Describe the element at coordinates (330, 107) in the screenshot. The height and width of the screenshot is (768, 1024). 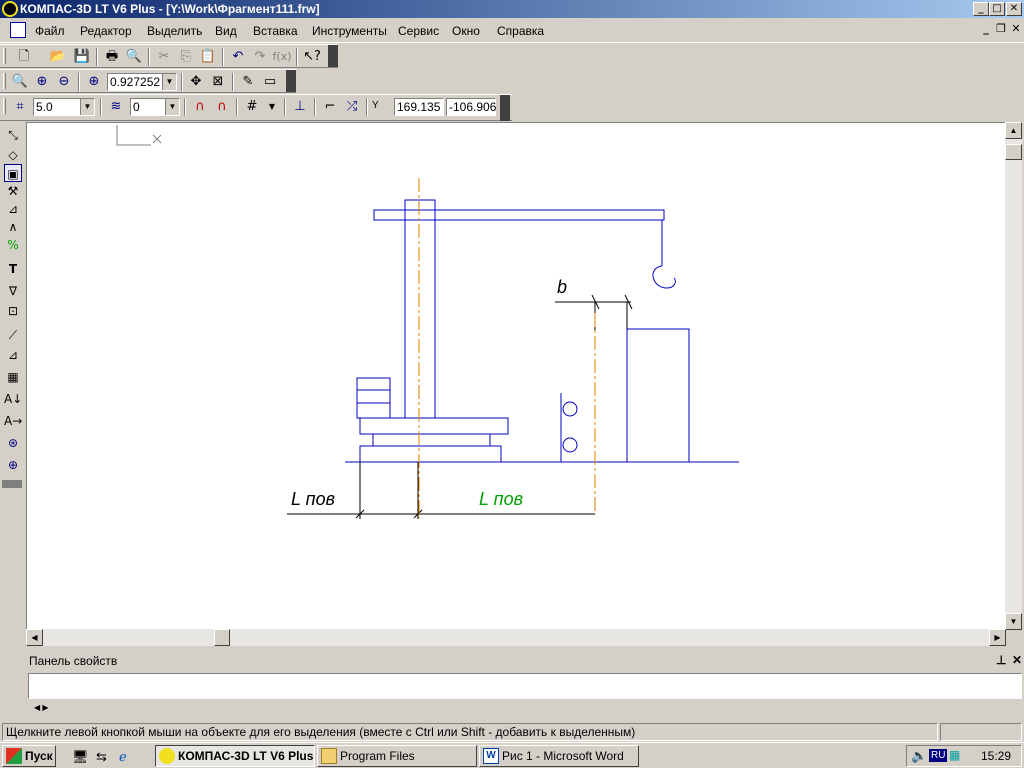
I see `ortho-icon: ⌐` at that location.